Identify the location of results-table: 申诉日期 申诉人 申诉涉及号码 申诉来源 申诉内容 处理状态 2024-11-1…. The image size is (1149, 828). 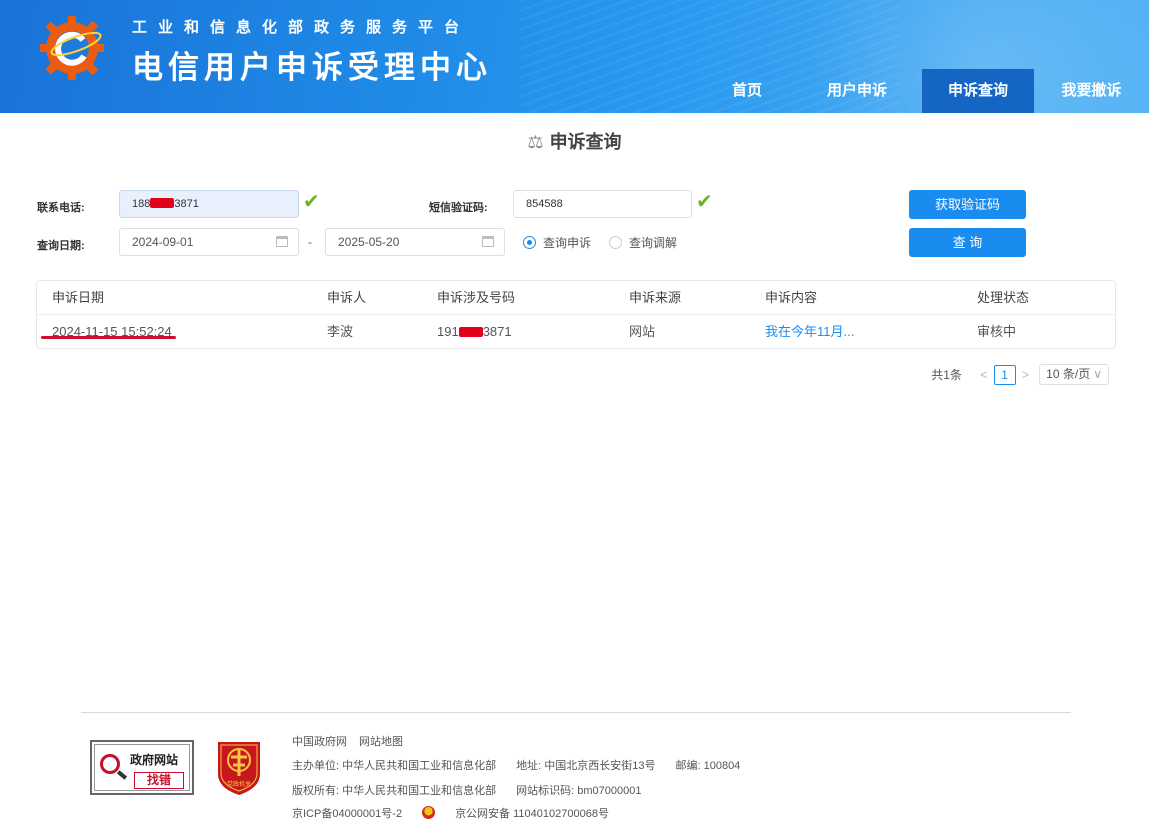
(576, 314).